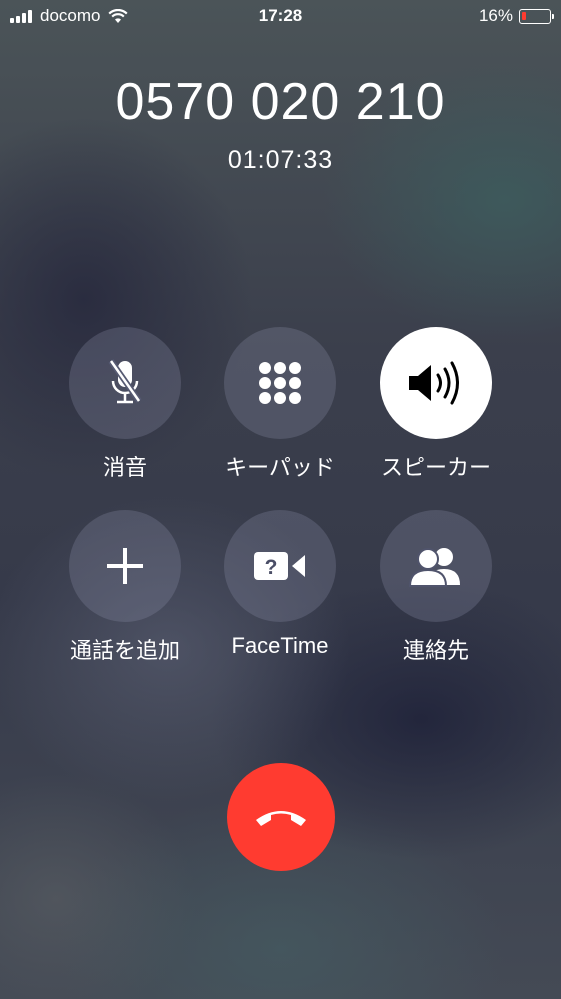 The width and height of the screenshot is (561, 999). I want to click on keypad-icon, so click(280, 383).